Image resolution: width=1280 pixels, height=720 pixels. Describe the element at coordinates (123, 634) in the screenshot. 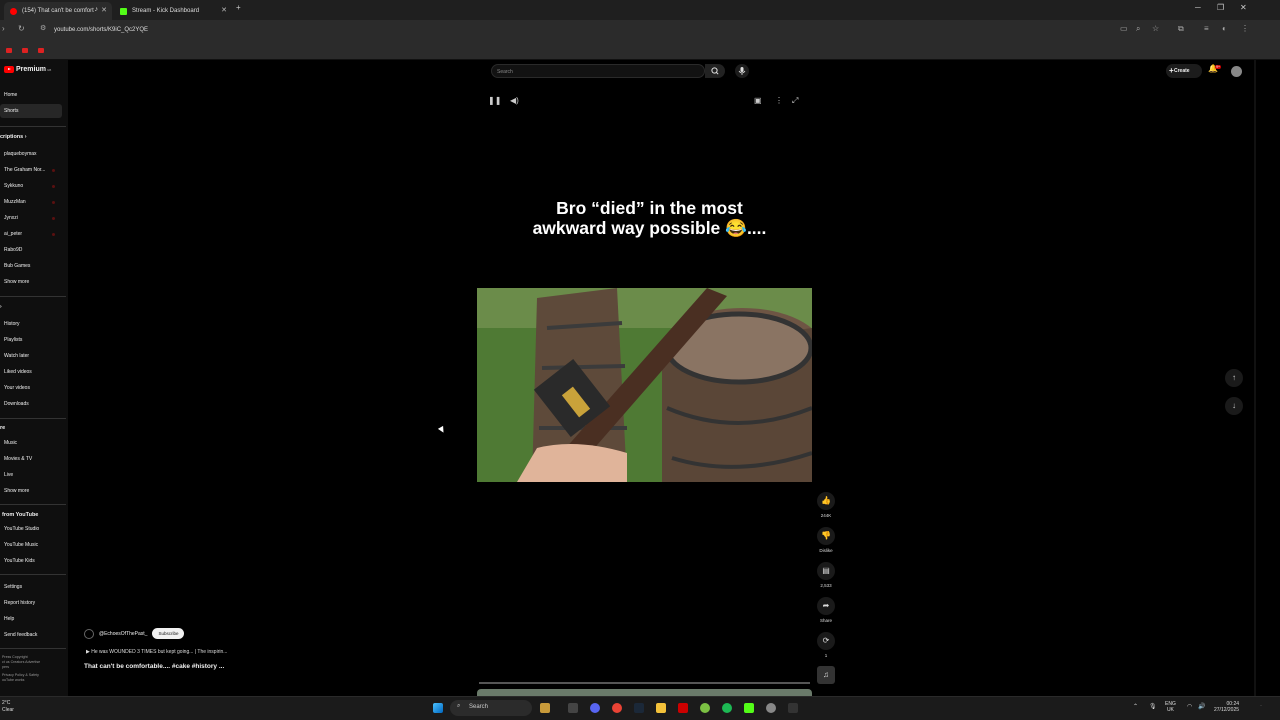

I see `channel-name: @EchoesOfThePast_` at that location.